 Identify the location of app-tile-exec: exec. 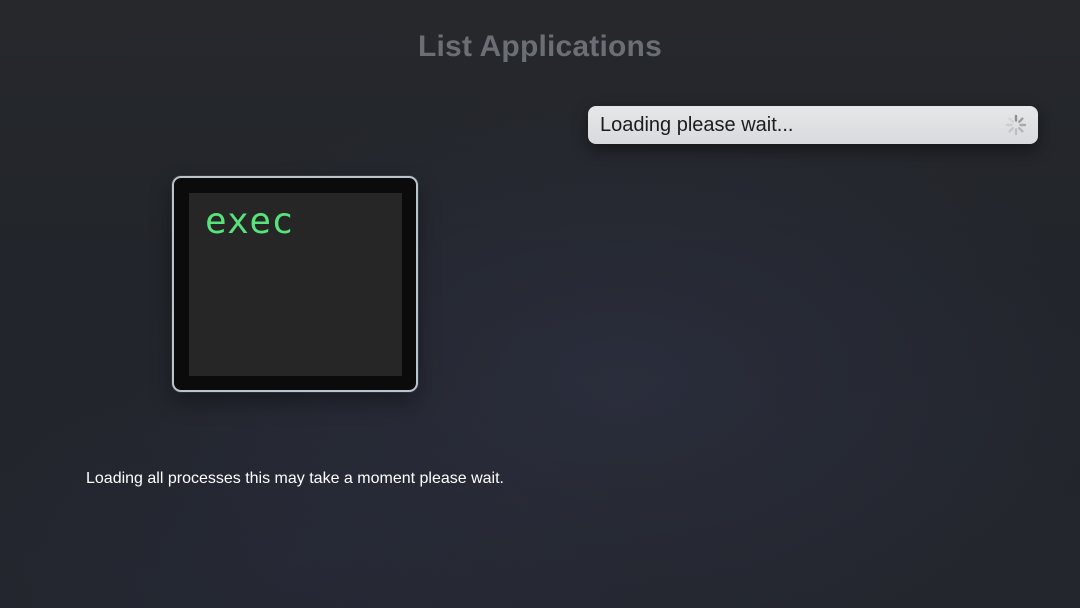
(295, 284).